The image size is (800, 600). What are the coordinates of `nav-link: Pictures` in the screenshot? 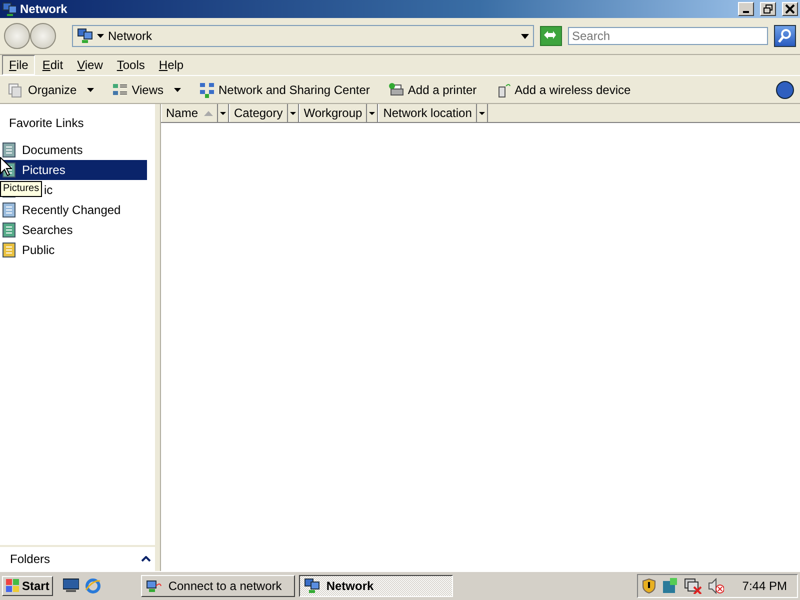 It's located at (73, 170).